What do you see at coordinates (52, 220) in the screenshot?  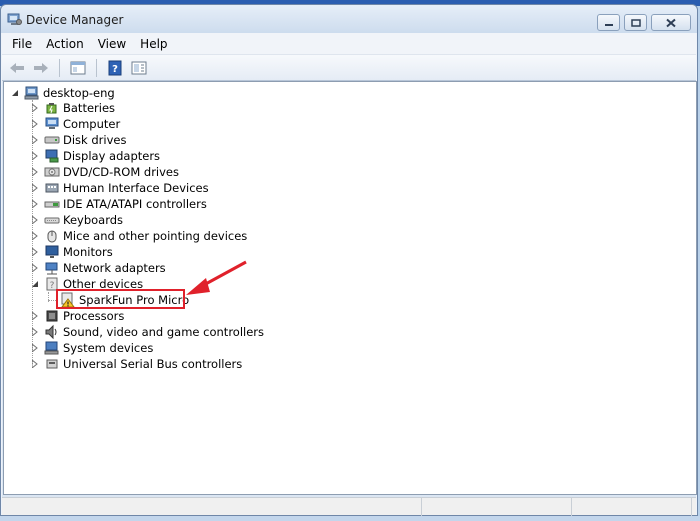 I see `keyboard-icon` at bounding box center [52, 220].